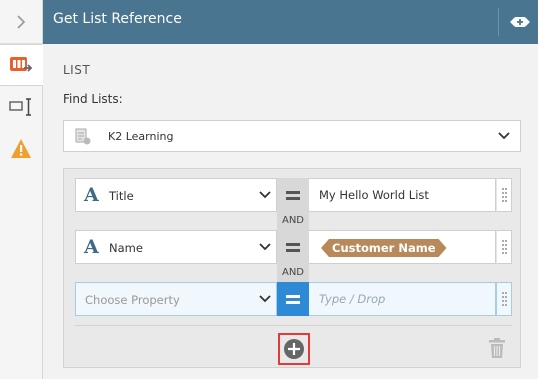 The width and height of the screenshot is (538, 379). I want to click on list-source-icon, so click(83, 136).